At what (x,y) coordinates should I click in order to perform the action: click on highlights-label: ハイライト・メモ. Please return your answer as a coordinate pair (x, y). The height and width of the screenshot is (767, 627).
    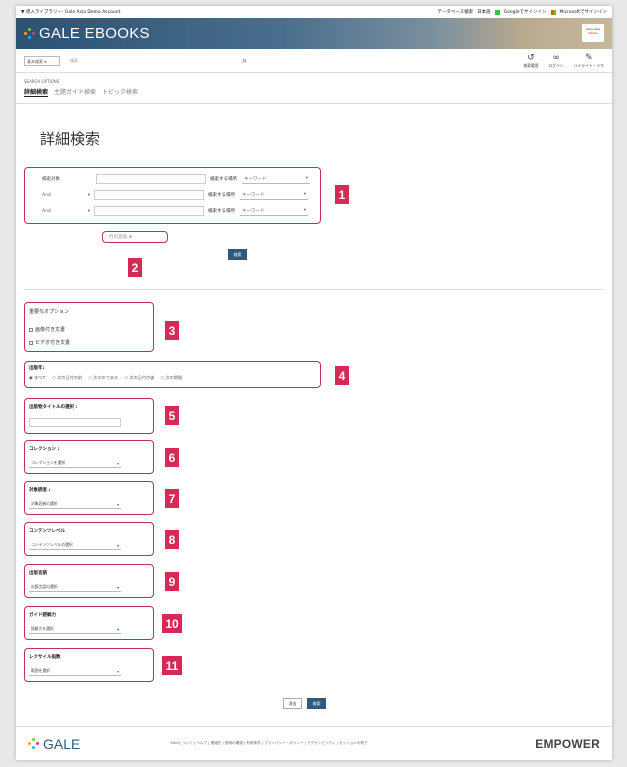
    Looking at the image, I should click on (588, 65).